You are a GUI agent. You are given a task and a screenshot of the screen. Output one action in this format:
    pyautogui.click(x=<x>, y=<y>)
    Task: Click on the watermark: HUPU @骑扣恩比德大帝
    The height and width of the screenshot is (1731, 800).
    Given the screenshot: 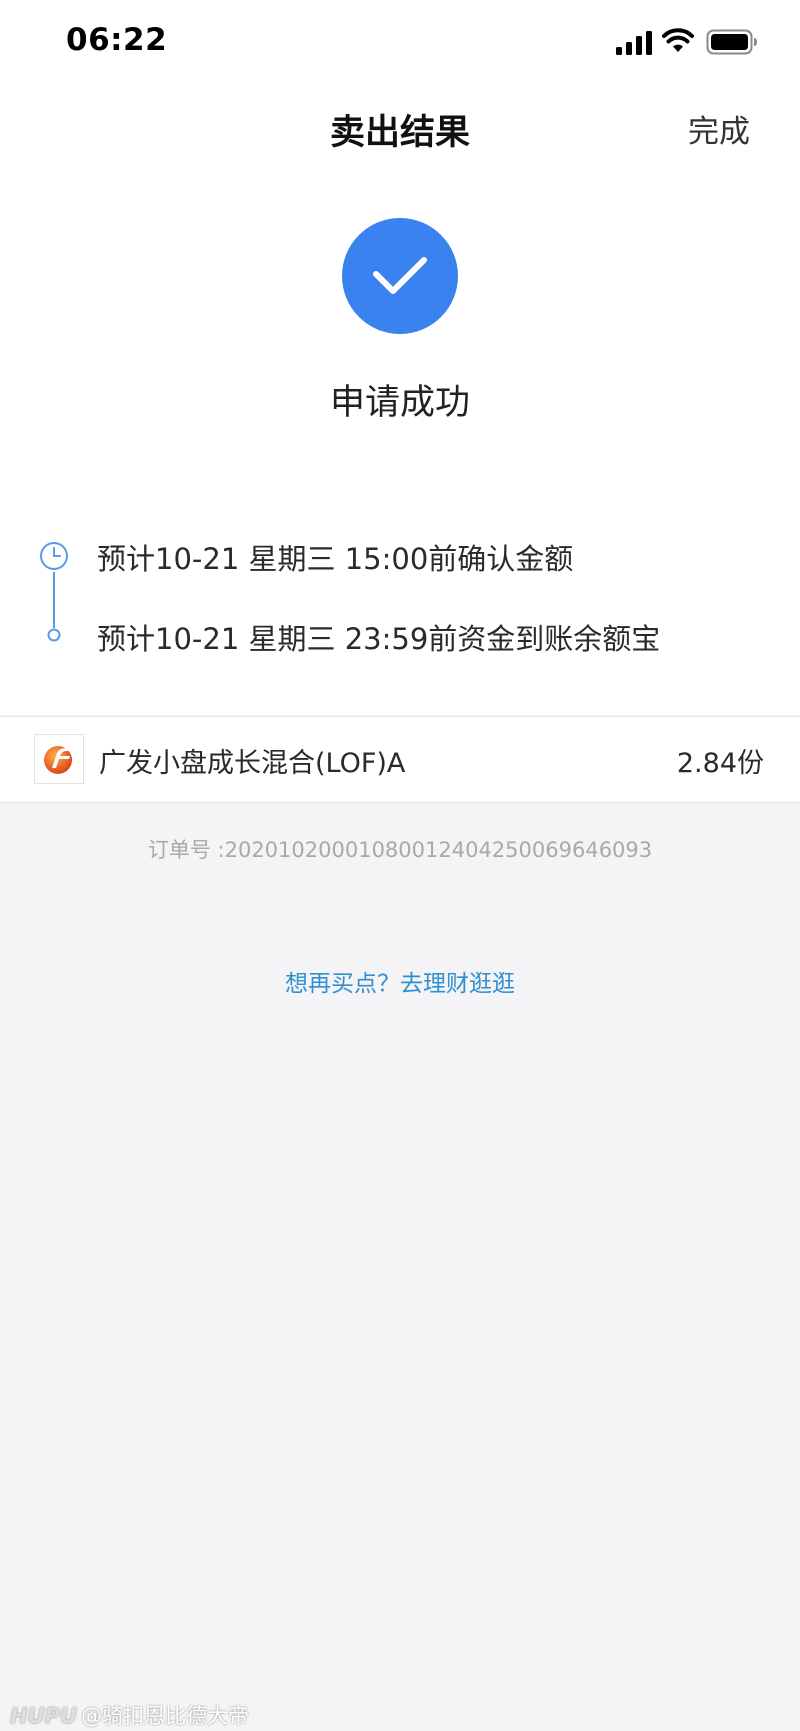 What is the action you would take?
    pyautogui.click(x=129, y=1715)
    